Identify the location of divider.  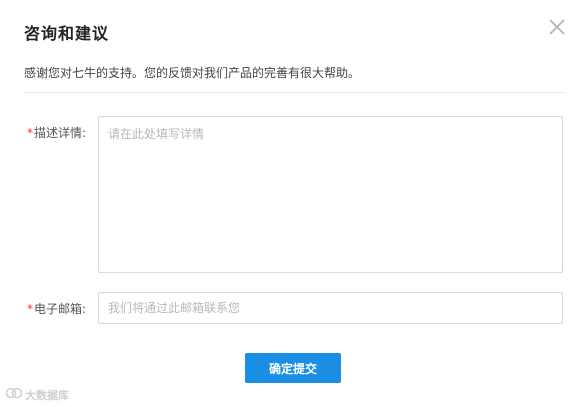
(294, 92).